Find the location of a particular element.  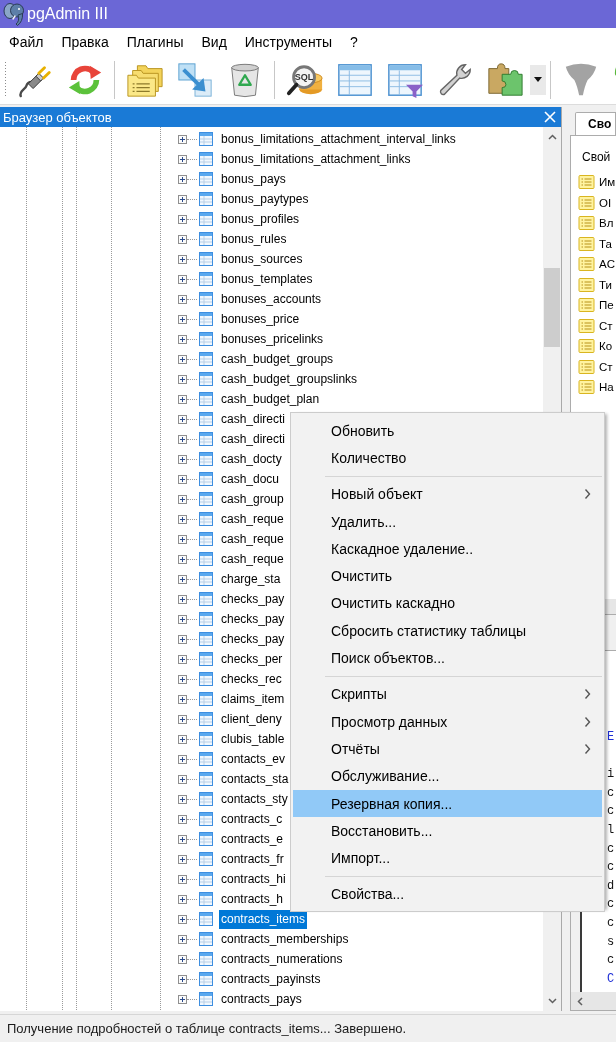

menu-item: Сбросить статистику таблицы is located at coordinates (447, 631).